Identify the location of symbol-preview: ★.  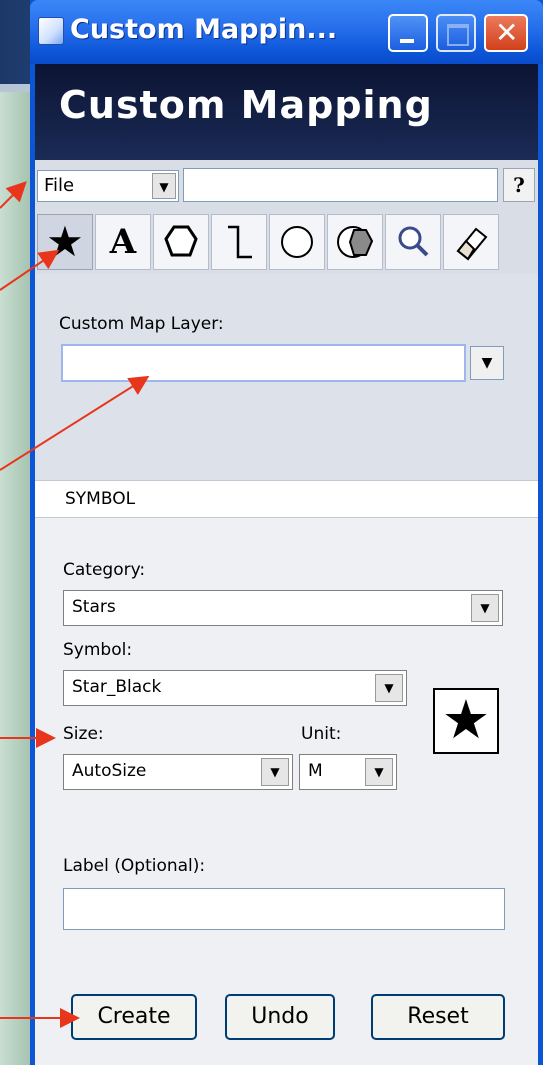
(466, 721).